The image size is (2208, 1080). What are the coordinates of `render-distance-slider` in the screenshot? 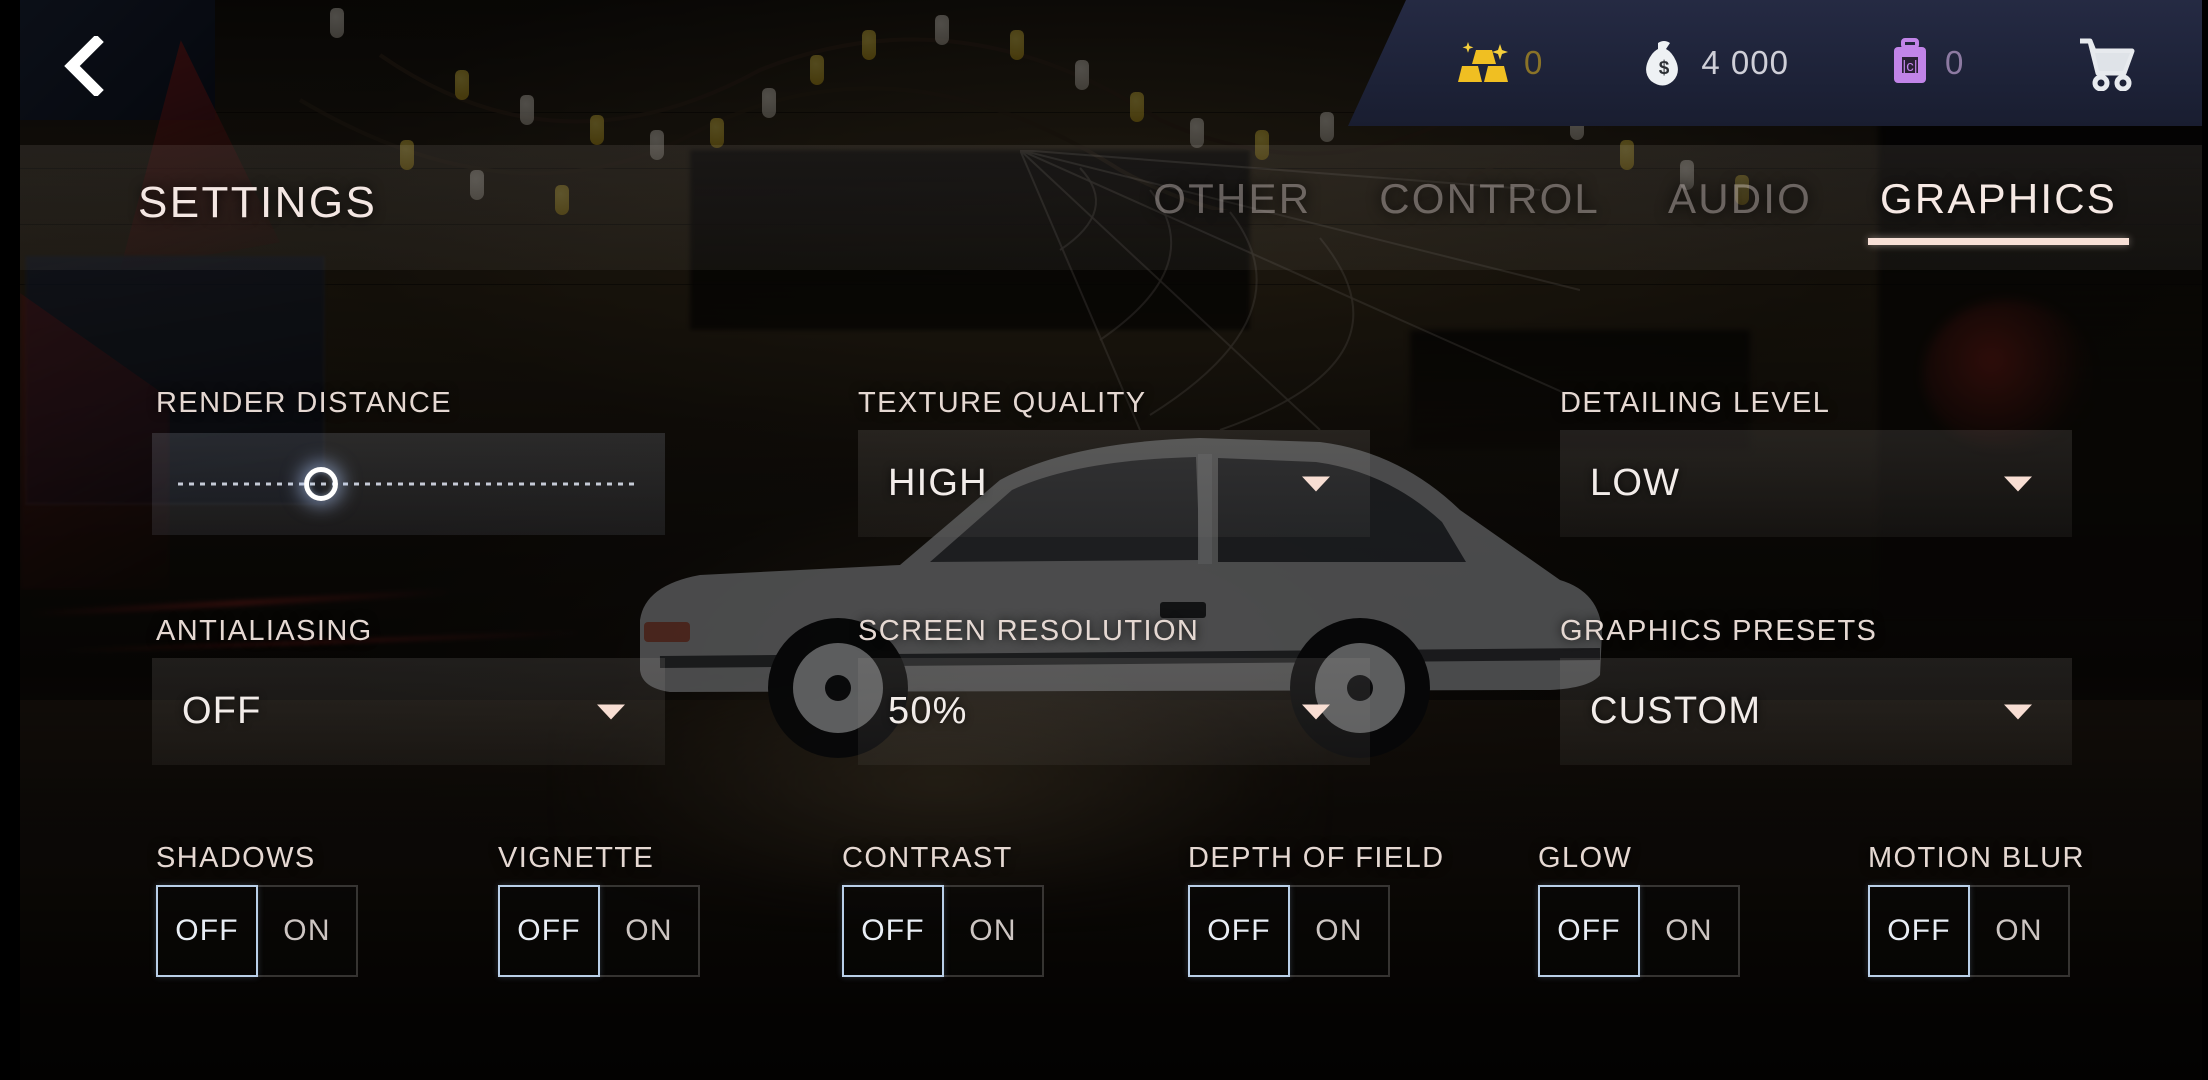 It's located at (408, 484).